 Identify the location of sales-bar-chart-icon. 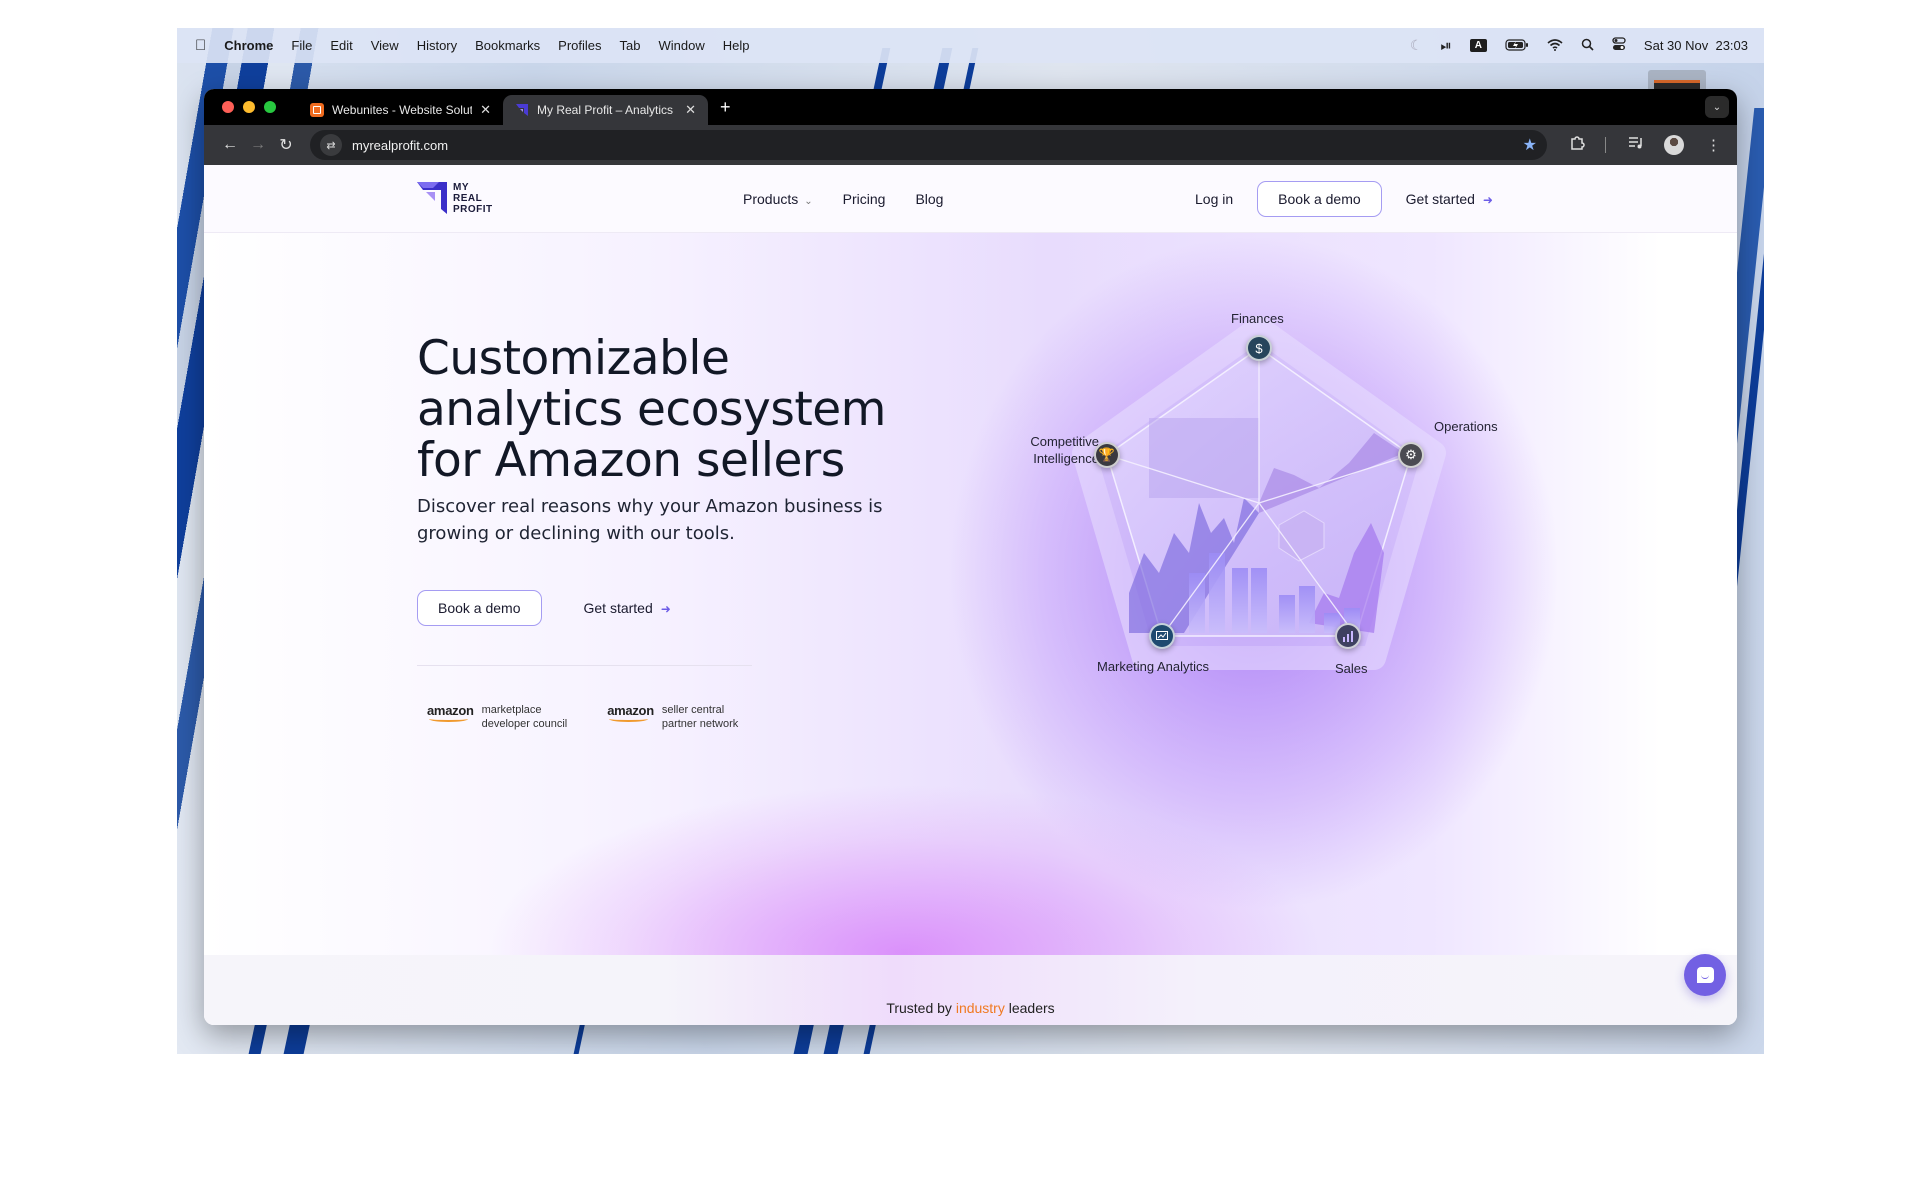
(1348, 636).